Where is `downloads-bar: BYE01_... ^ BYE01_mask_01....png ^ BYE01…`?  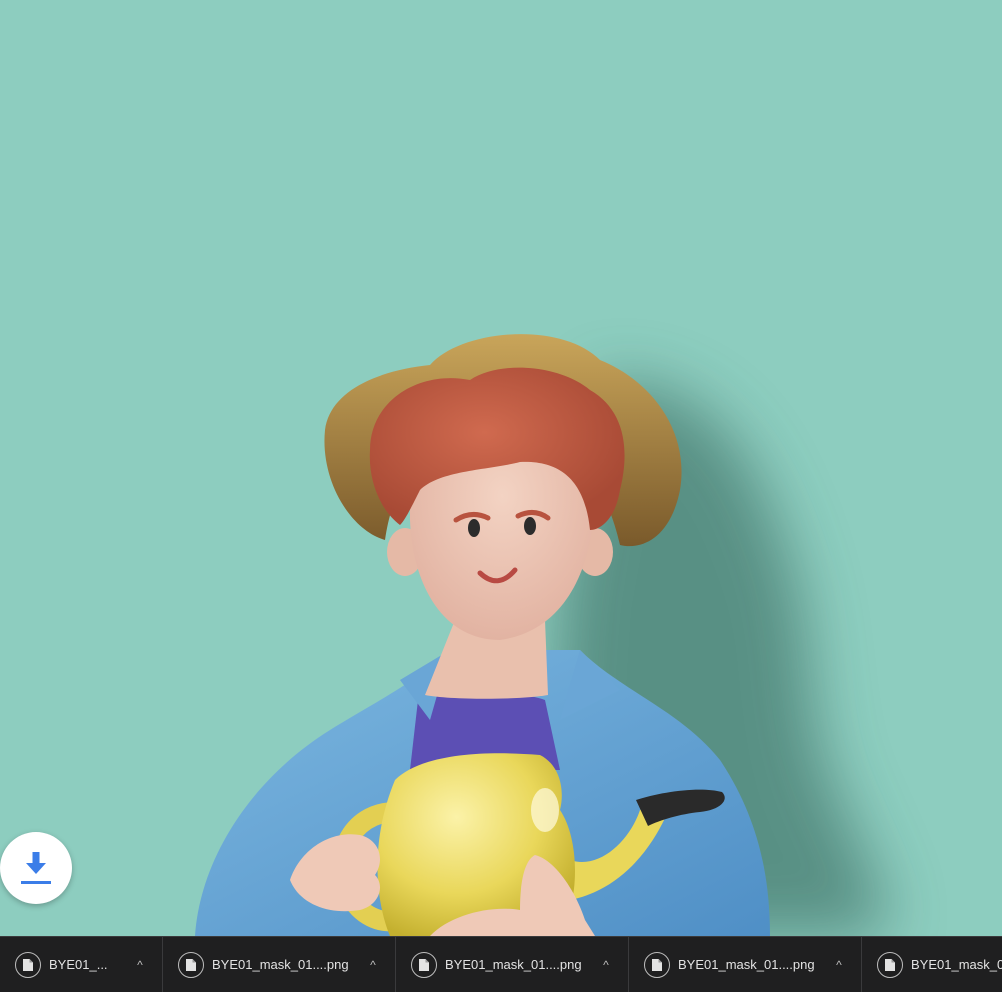 downloads-bar: BYE01_... ^ BYE01_mask_01....png ^ BYE01… is located at coordinates (501, 964).